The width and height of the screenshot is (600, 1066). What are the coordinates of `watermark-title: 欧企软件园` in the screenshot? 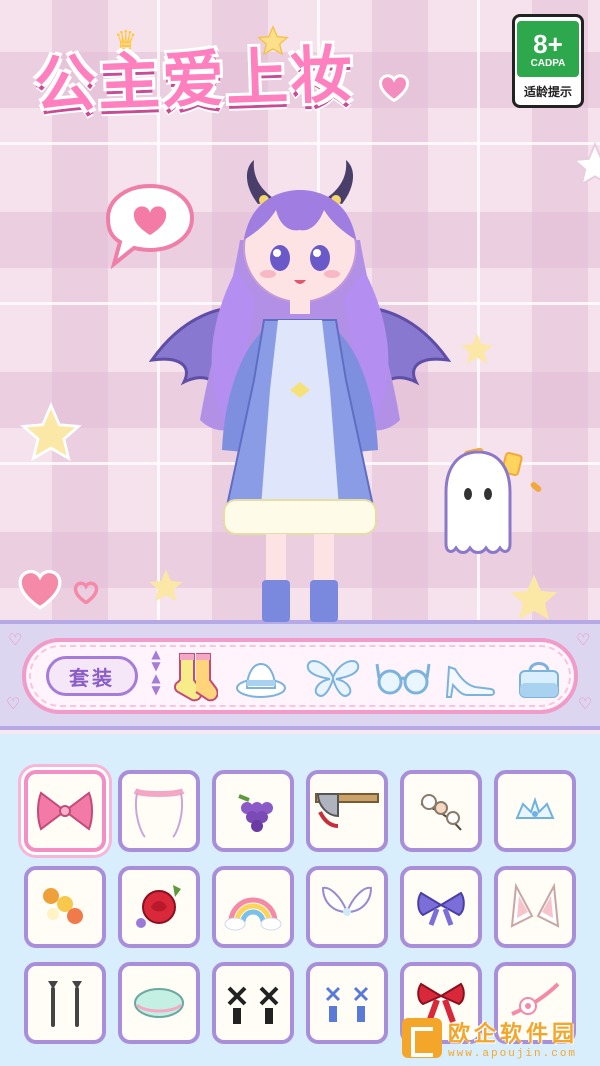 It's located at (513, 1034).